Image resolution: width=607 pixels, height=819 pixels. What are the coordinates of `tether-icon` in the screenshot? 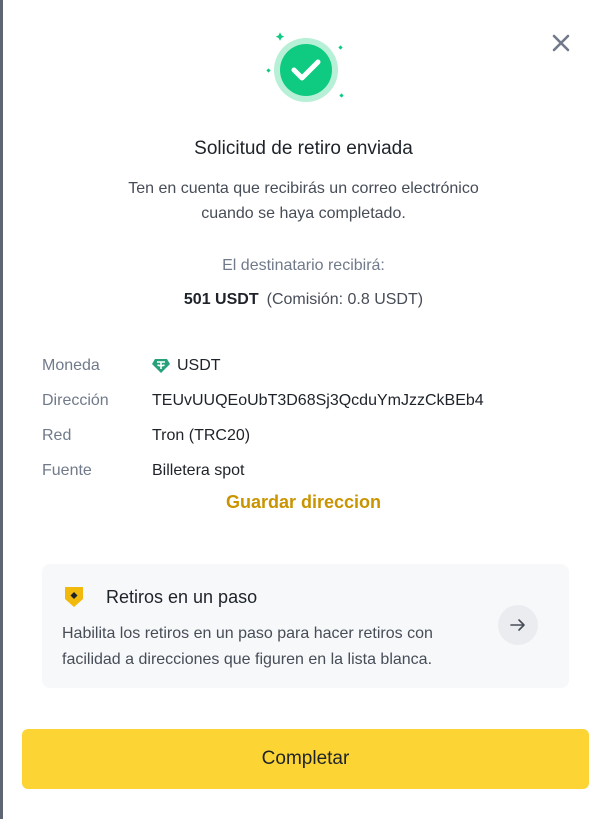 It's located at (161, 366).